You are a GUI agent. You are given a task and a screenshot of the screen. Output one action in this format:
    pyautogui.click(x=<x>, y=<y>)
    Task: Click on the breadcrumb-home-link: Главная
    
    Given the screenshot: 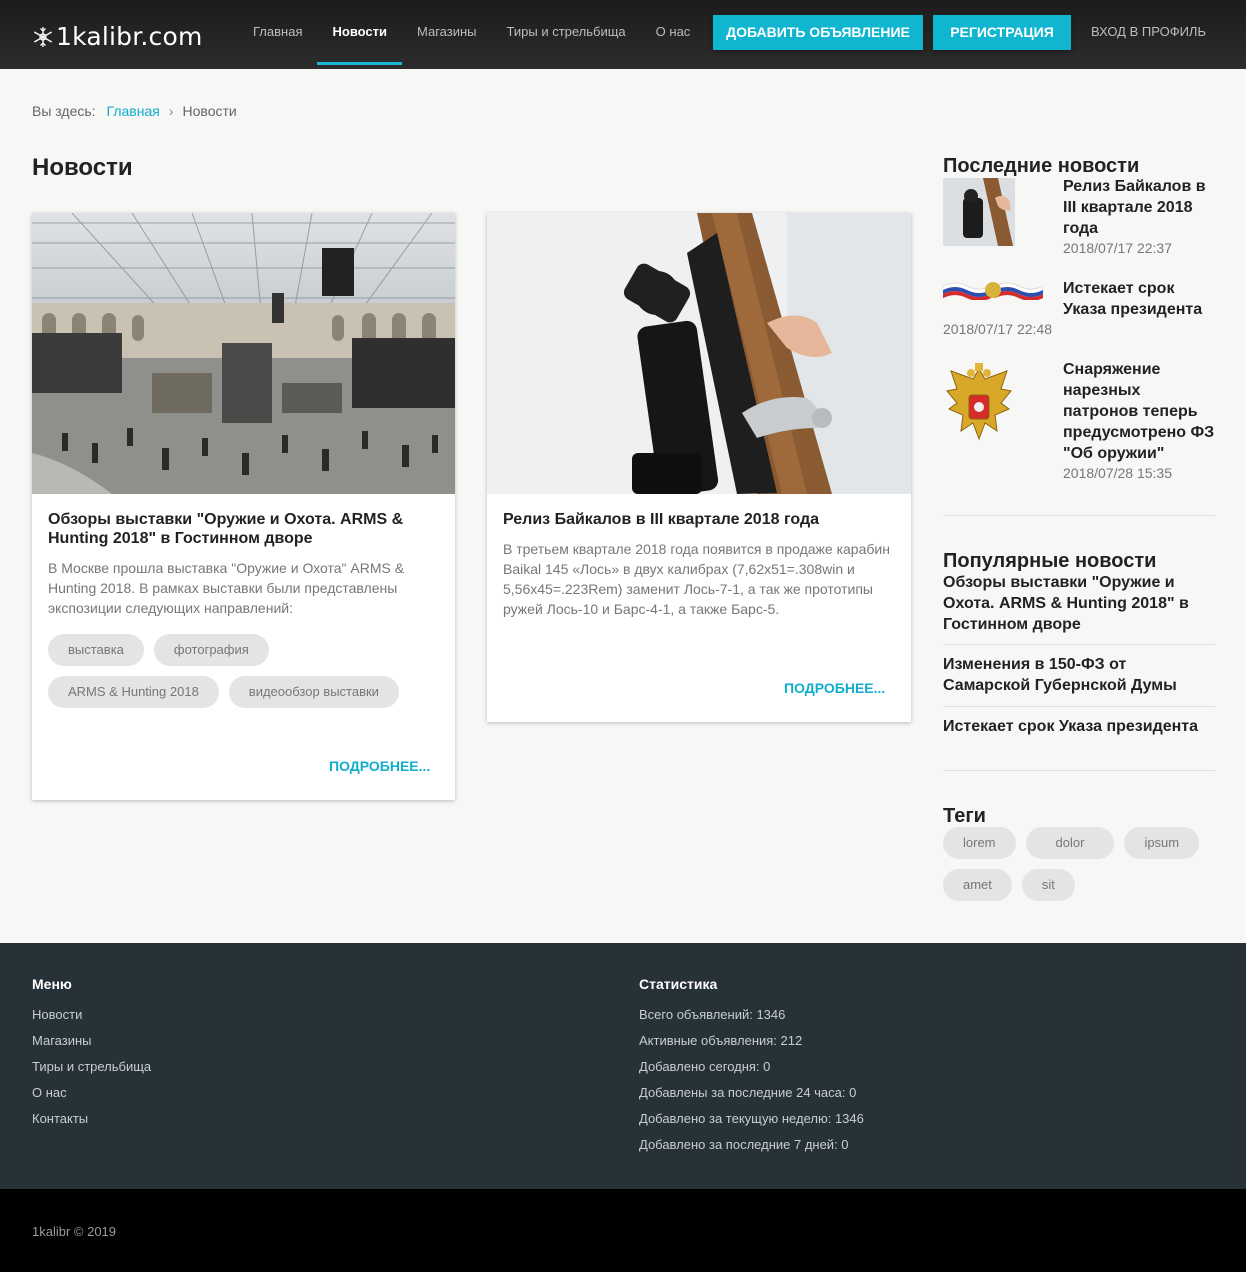 What is the action you would take?
    pyautogui.click(x=133, y=111)
    